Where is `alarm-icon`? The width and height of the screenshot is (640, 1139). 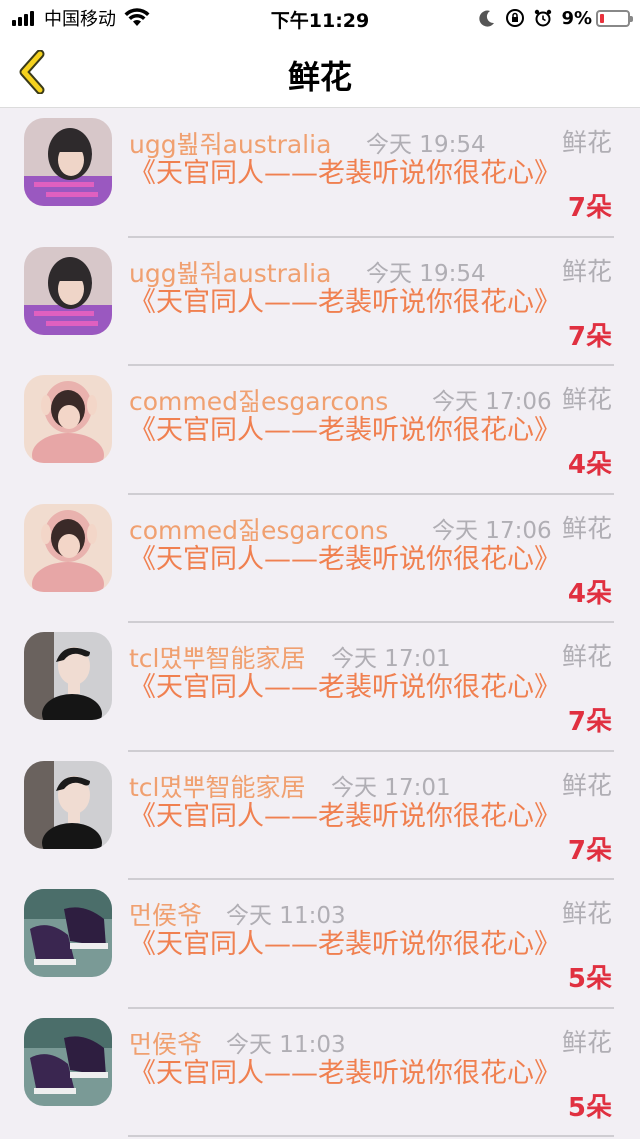
alarm-icon is located at coordinates (543, 18).